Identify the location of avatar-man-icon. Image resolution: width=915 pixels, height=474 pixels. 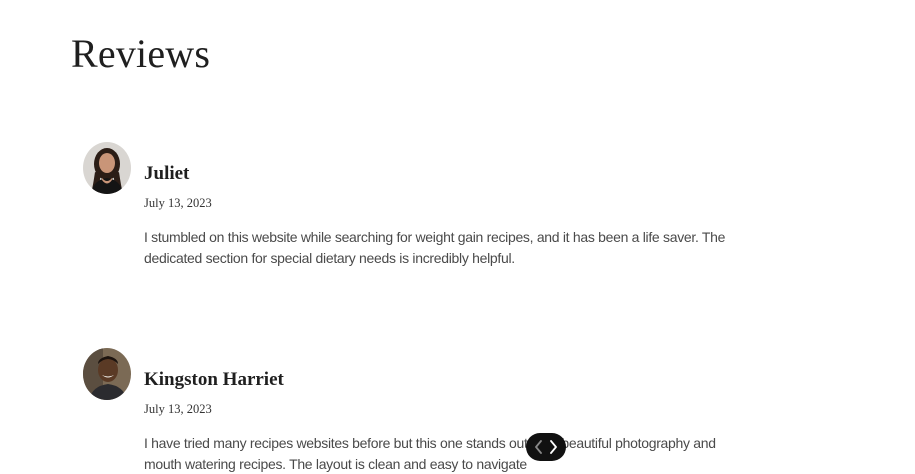
(107, 374).